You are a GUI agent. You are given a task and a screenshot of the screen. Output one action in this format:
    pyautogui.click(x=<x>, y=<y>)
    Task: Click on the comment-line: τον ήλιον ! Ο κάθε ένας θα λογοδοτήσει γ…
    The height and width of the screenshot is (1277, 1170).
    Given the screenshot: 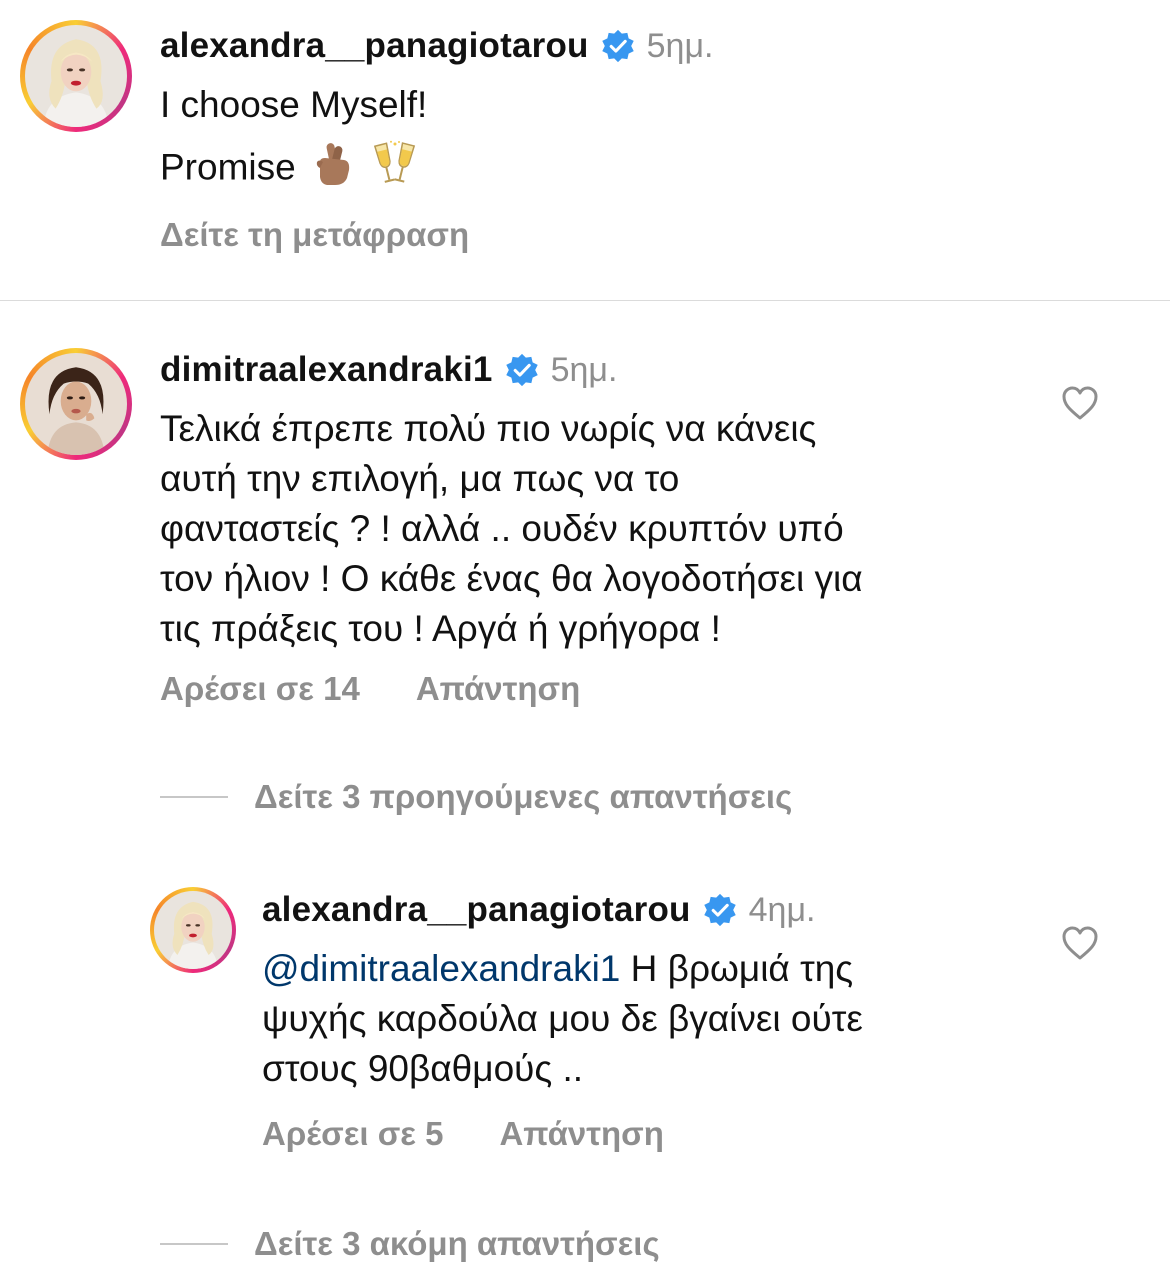 What is the action you would take?
    pyautogui.click(x=511, y=578)
    